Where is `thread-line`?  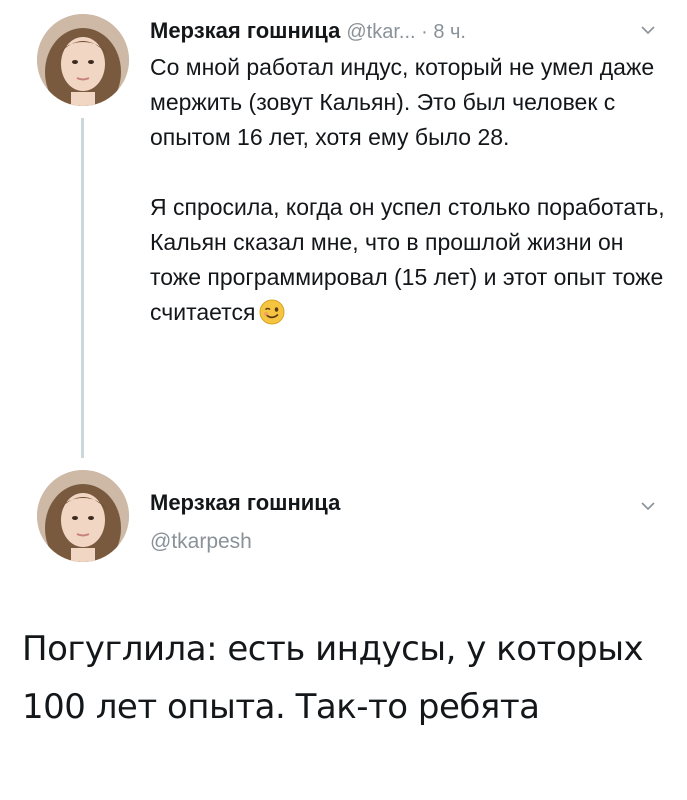 thread-line is located at coordinates (82, 288).